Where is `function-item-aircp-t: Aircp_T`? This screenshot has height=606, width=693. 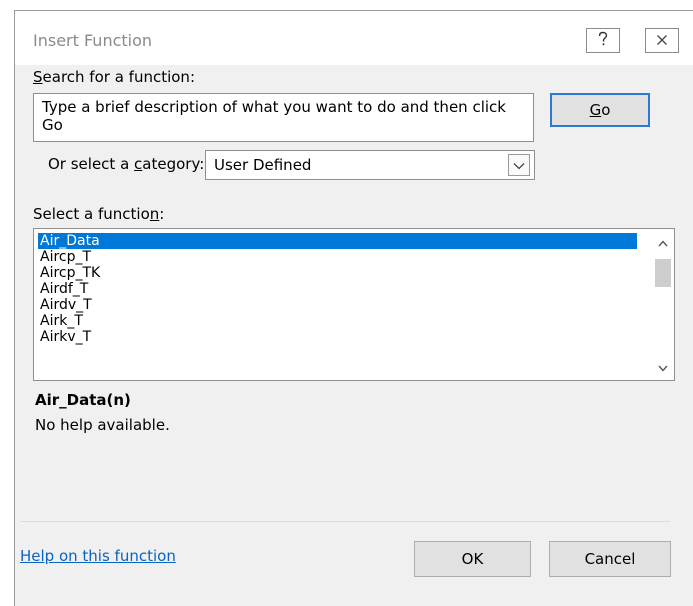 function-item-aircp-t: Aircp_T is located at coordinates (337, 257).